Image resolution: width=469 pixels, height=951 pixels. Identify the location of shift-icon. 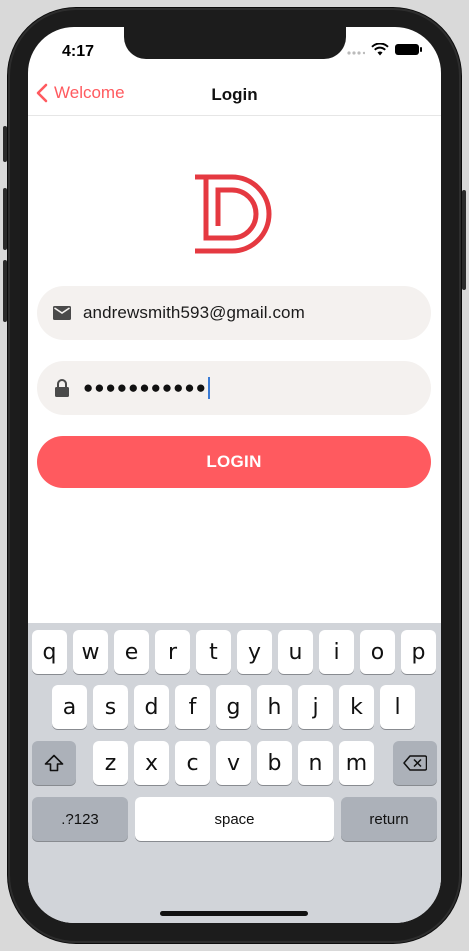
(54, 763).